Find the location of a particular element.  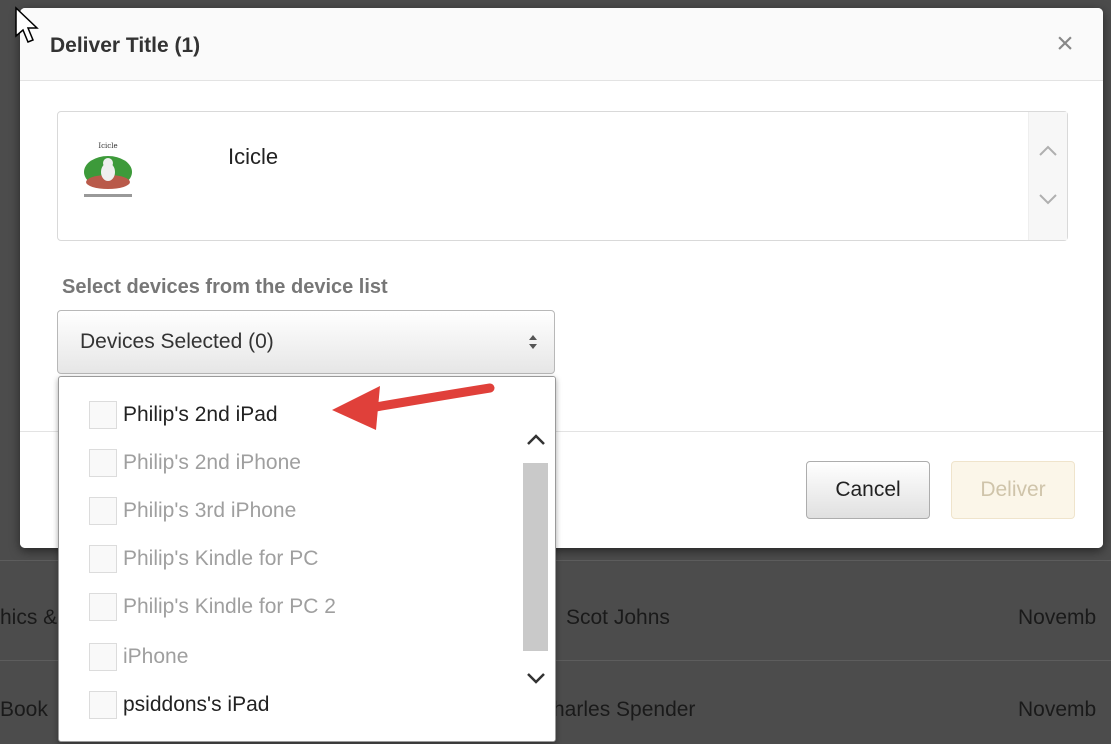

cancel-button: Cancel is located at coordinates (868, 490).